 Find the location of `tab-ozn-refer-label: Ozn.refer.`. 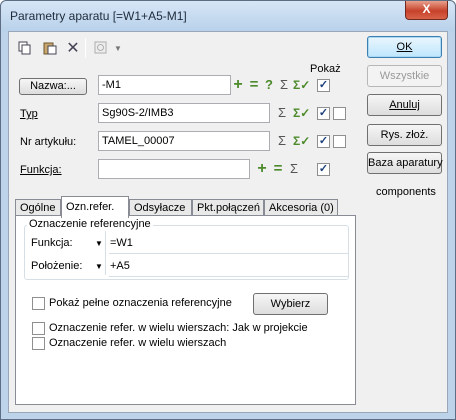

tab-ozn-refer-label: Ozn.refer. is located at coordinates (90, 207).